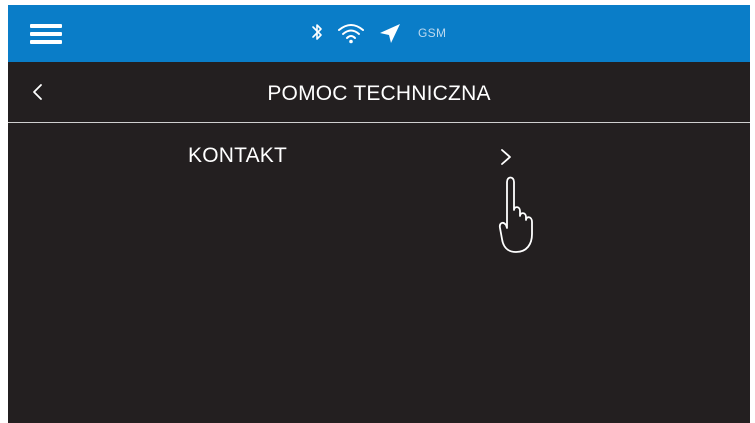 The height and width of the screenshot is (423, 755). Describe the element at coordinates (515, 214) in the screenshot. I see `pointing-hand-icon` at that location.